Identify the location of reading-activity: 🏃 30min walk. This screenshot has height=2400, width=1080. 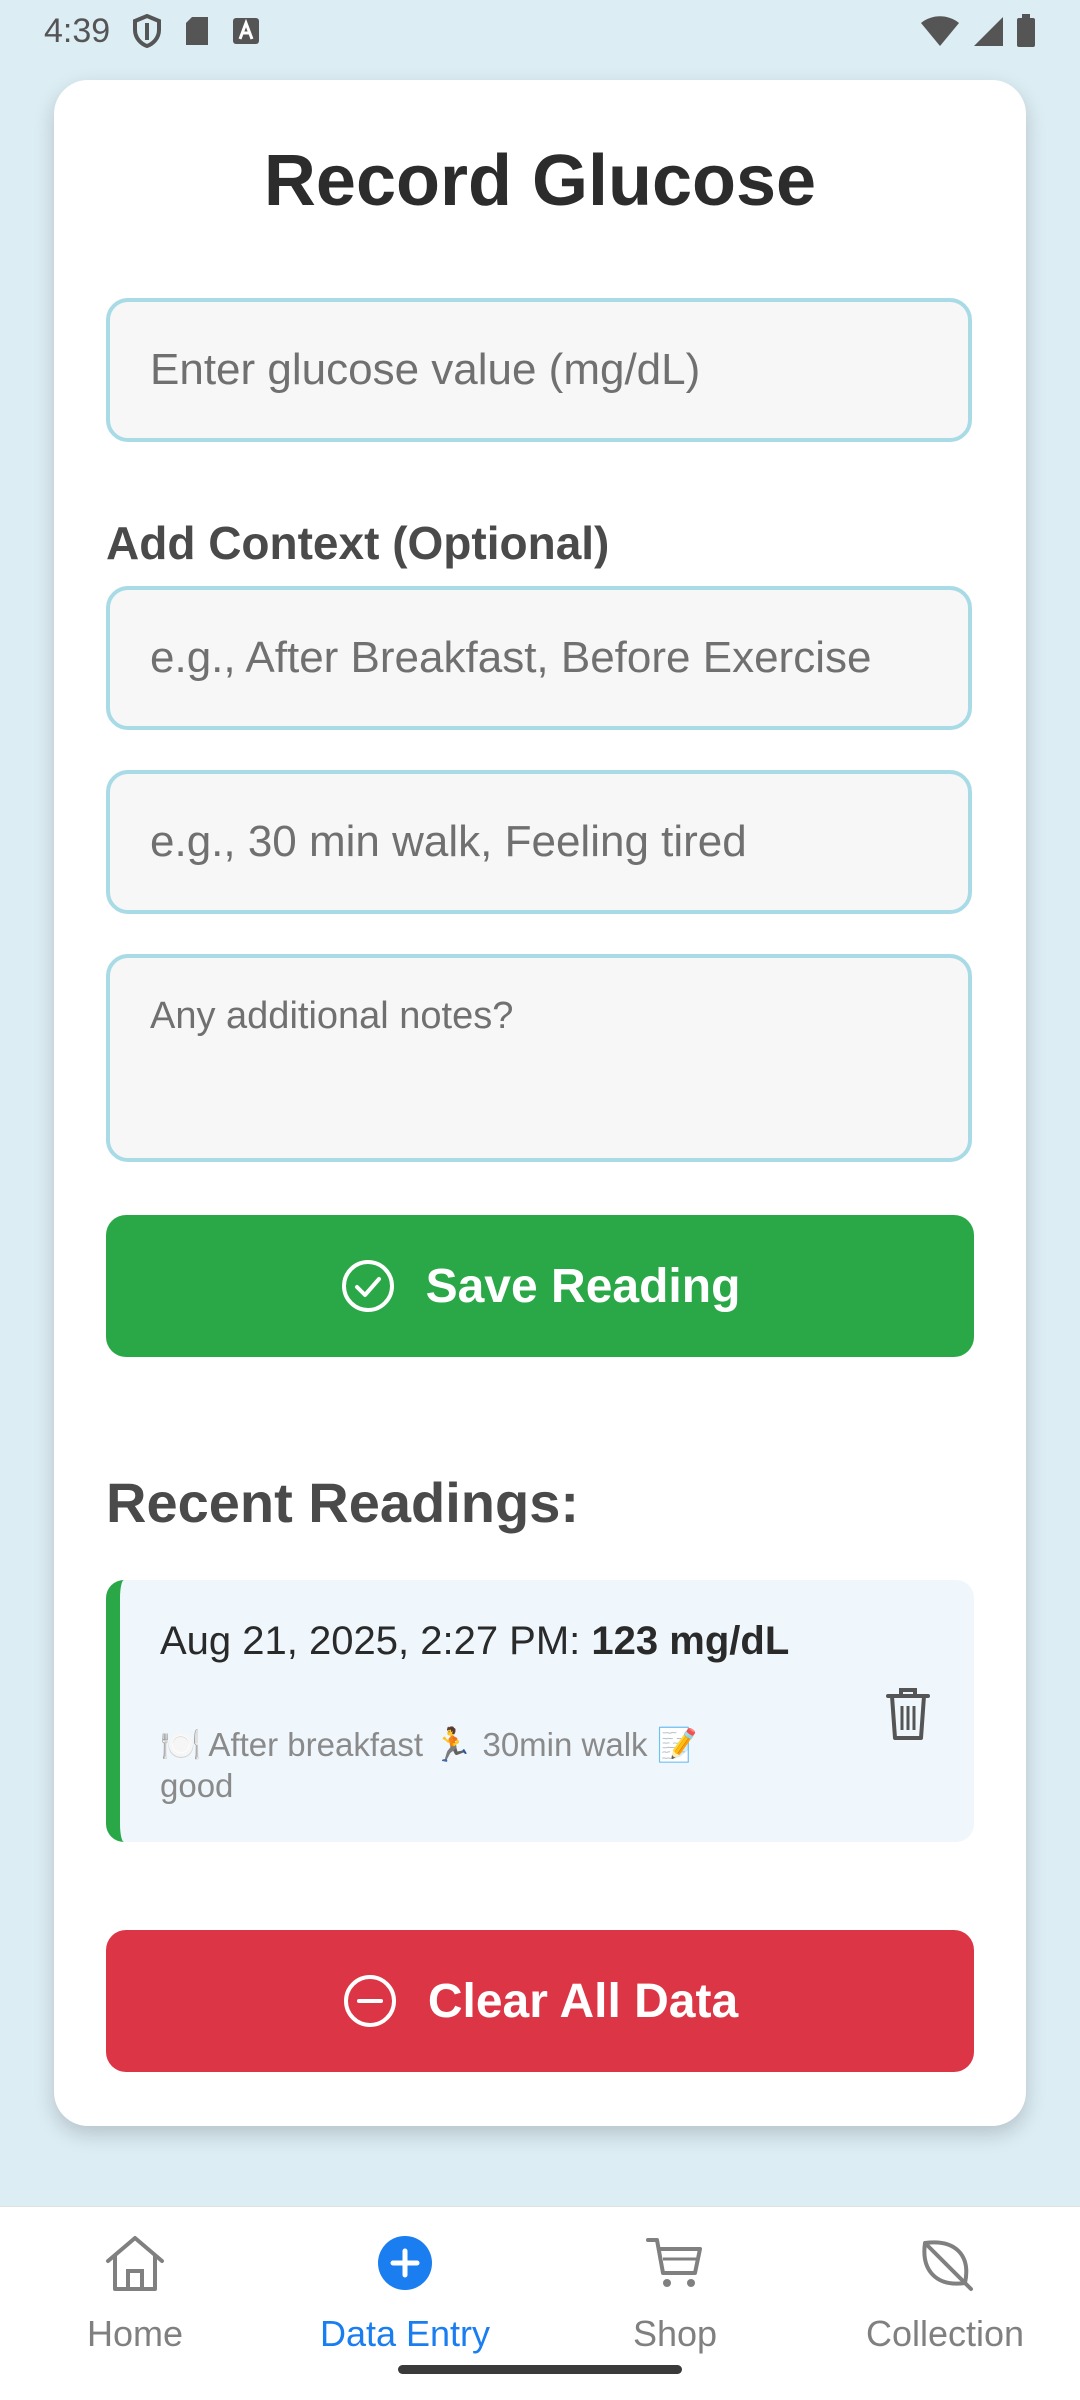
(540, 1744).